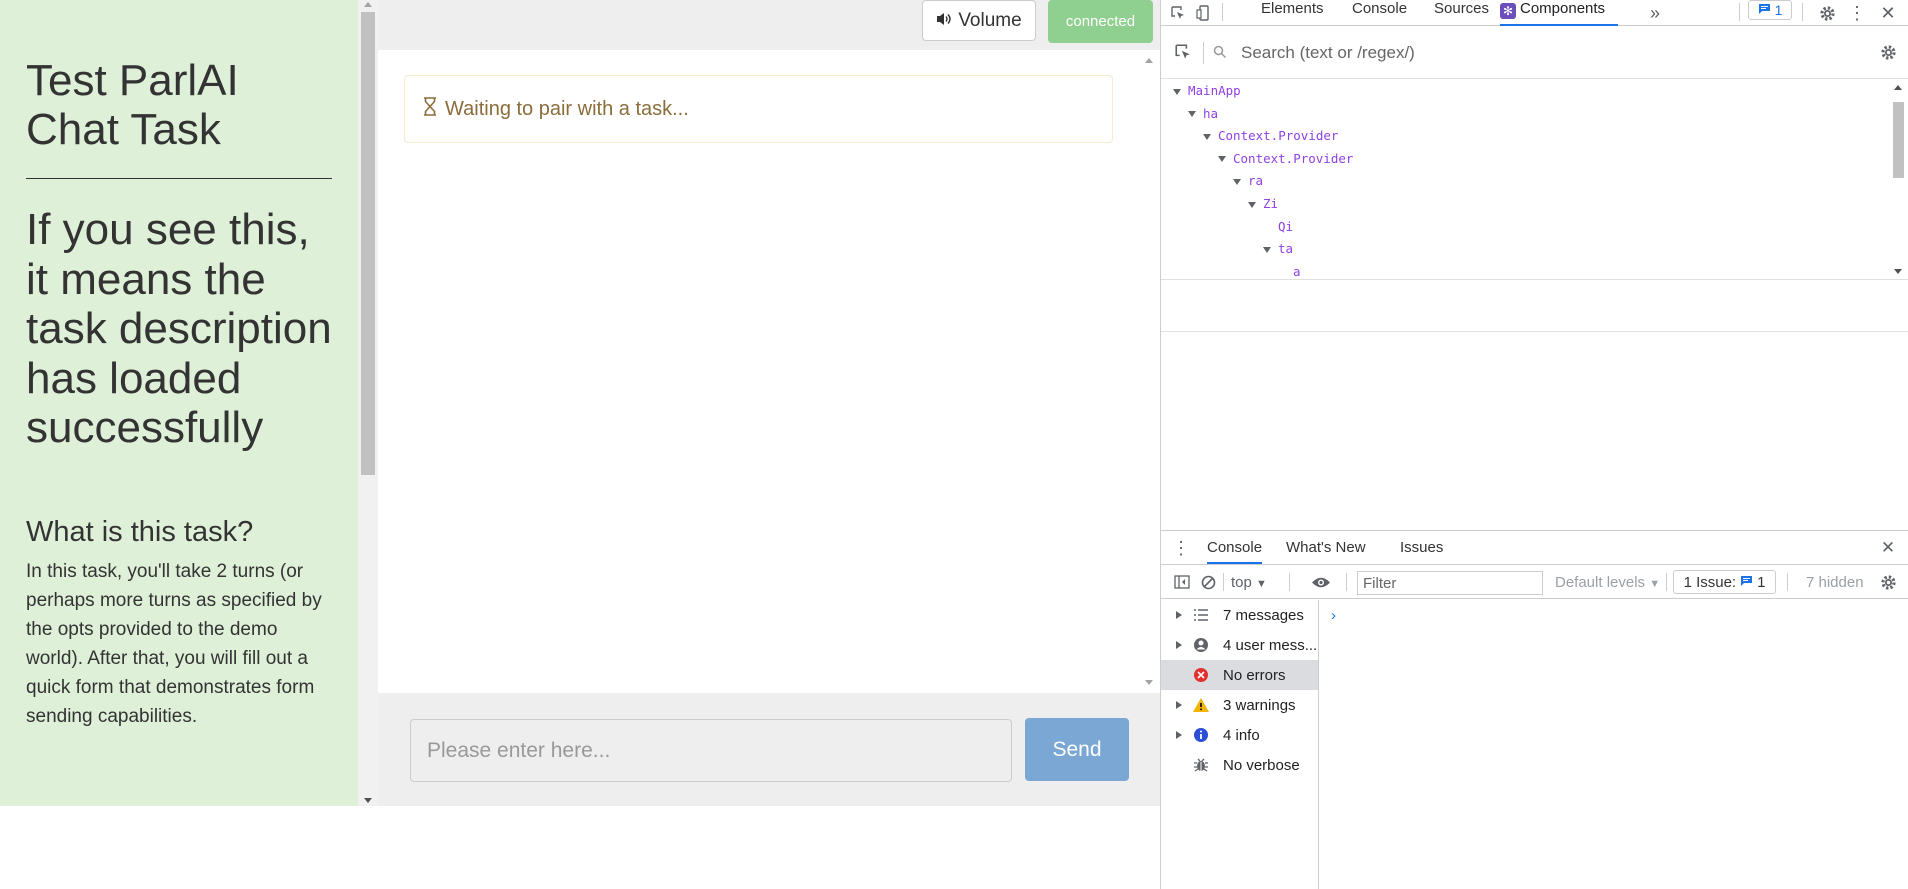 This screenshot has width=1908, height=889. What do you see at coordinates (1261, 765) in the screenshot?
I see `console-sidebar-label: No verbose` at bounding box center [1261, 765].